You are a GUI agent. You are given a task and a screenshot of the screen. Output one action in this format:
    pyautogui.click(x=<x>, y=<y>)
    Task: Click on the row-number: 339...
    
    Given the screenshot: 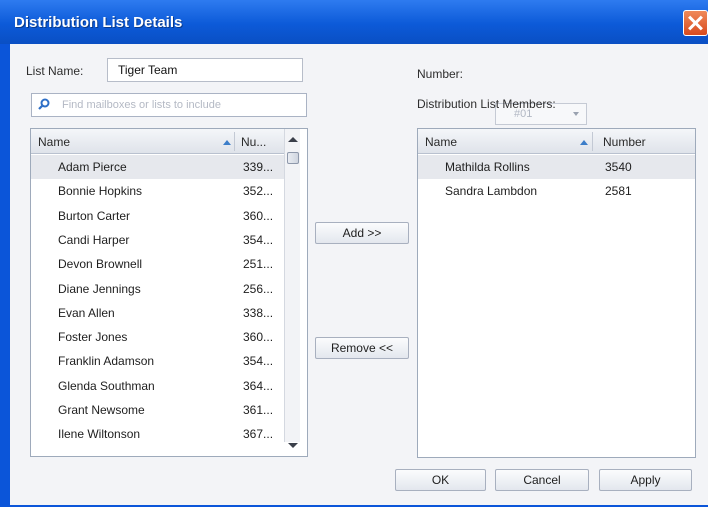 What is the action you would take?
    pyautogui.click(x=258, y=167)
    